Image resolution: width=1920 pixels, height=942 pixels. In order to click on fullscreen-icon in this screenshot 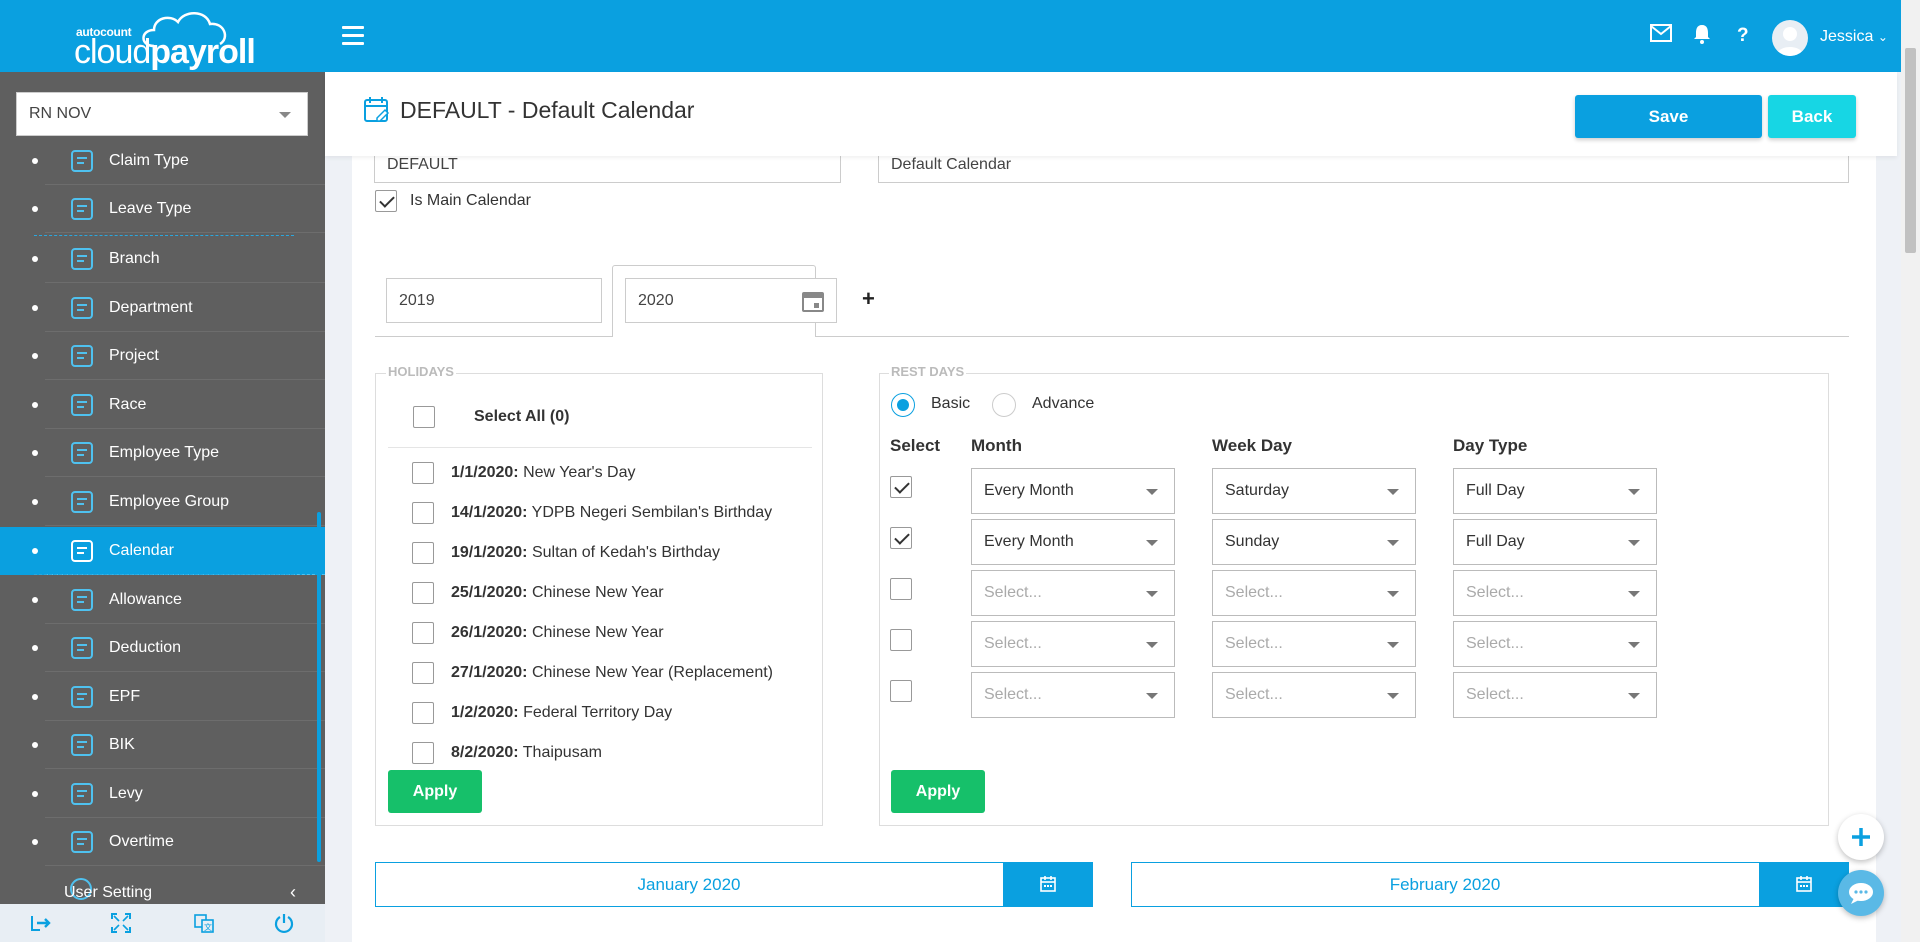, I will do `click(121, 923)`.